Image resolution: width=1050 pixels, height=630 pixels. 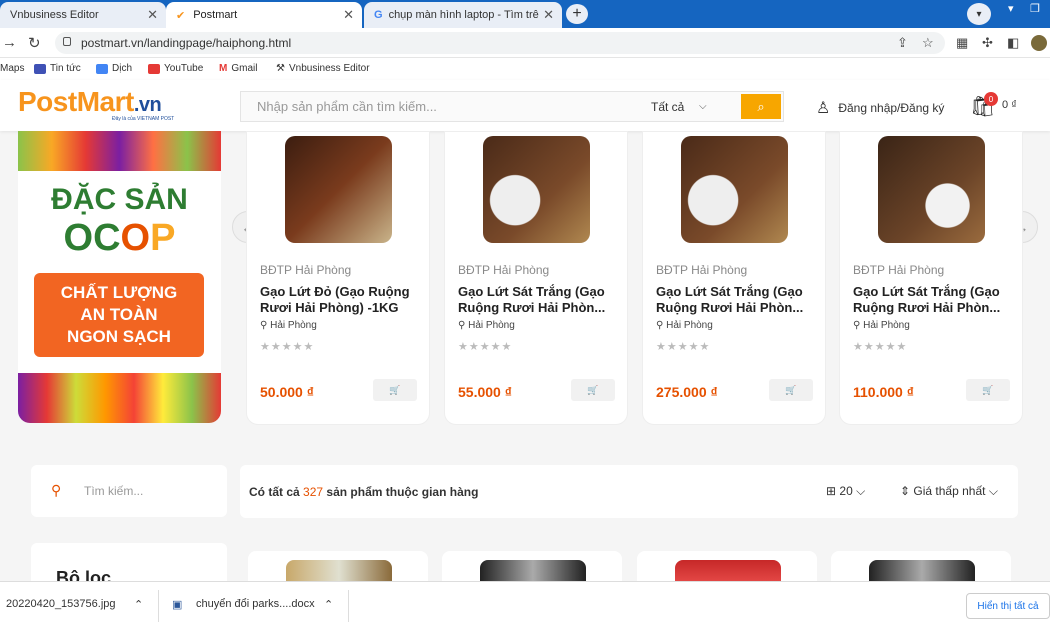 I want to click on bookmark-label: Vnbusiness Editor, so click(x=329, y=68).